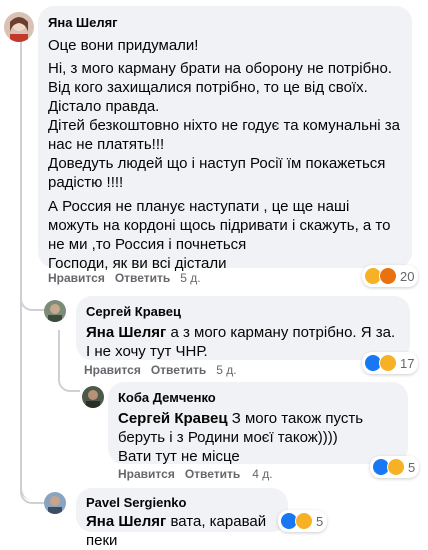  I want to click on reaction-summary: 20, so click(390, 276).